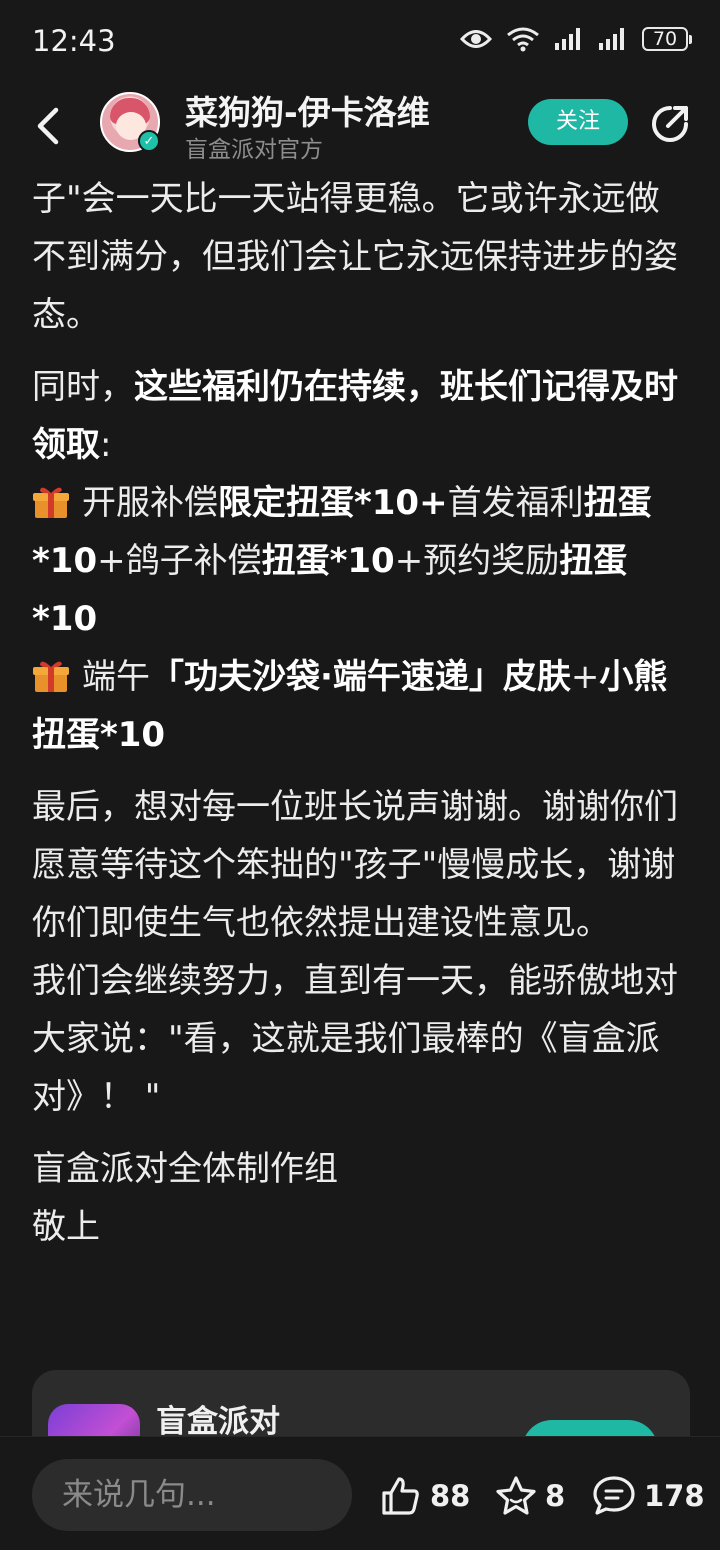 This screenshot has width=720, height=1550. I want to click on paragraph-1: 子"会一天比一天站得更稳。它或许永远做不到满分，但我们会让它永远保持进步的姿态。, so click(355, 257).